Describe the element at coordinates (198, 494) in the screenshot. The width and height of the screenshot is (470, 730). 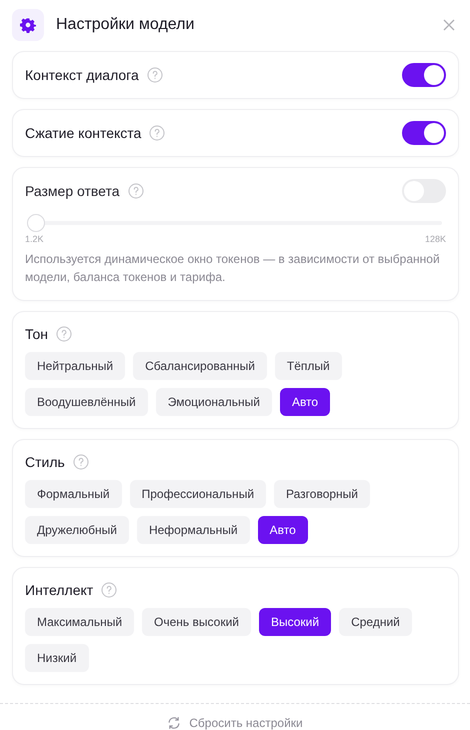
I see `option-chip: Профессиональный` at that location.